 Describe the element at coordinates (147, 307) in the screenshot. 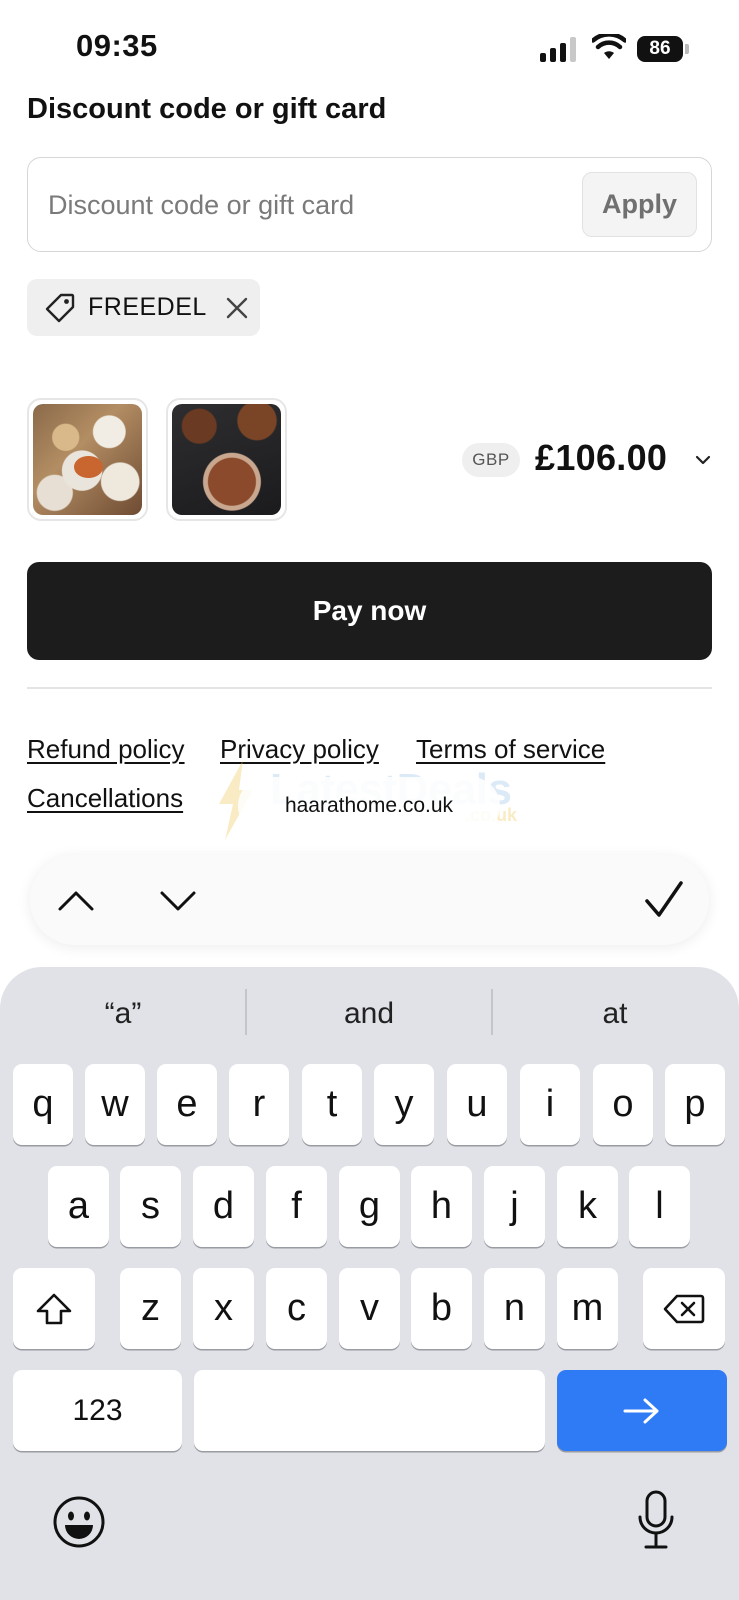

I see `applied-code-label: FREEDEL` at that location.